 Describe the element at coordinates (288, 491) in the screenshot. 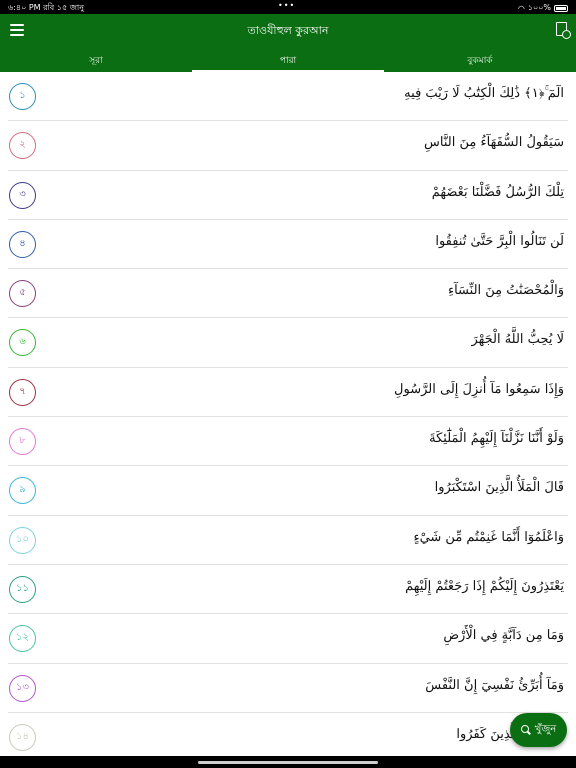

I see `para-row: ৯ قَالَ الْمَلَأُ الَّذِينَ اسْتَكْبَرُوا` at that location.